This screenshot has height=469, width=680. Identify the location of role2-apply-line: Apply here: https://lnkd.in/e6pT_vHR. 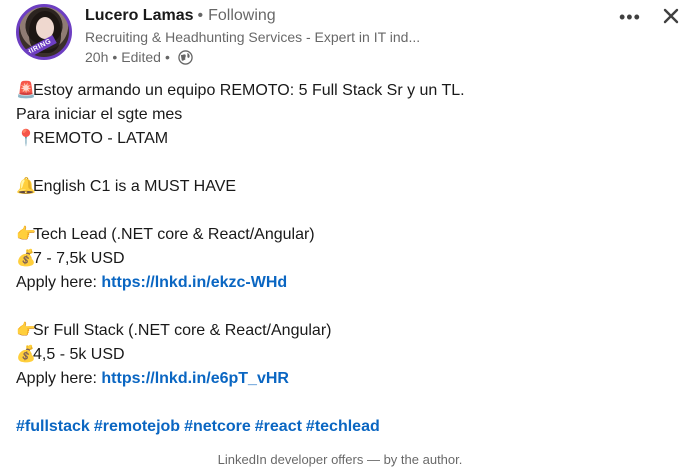
(336, 379).